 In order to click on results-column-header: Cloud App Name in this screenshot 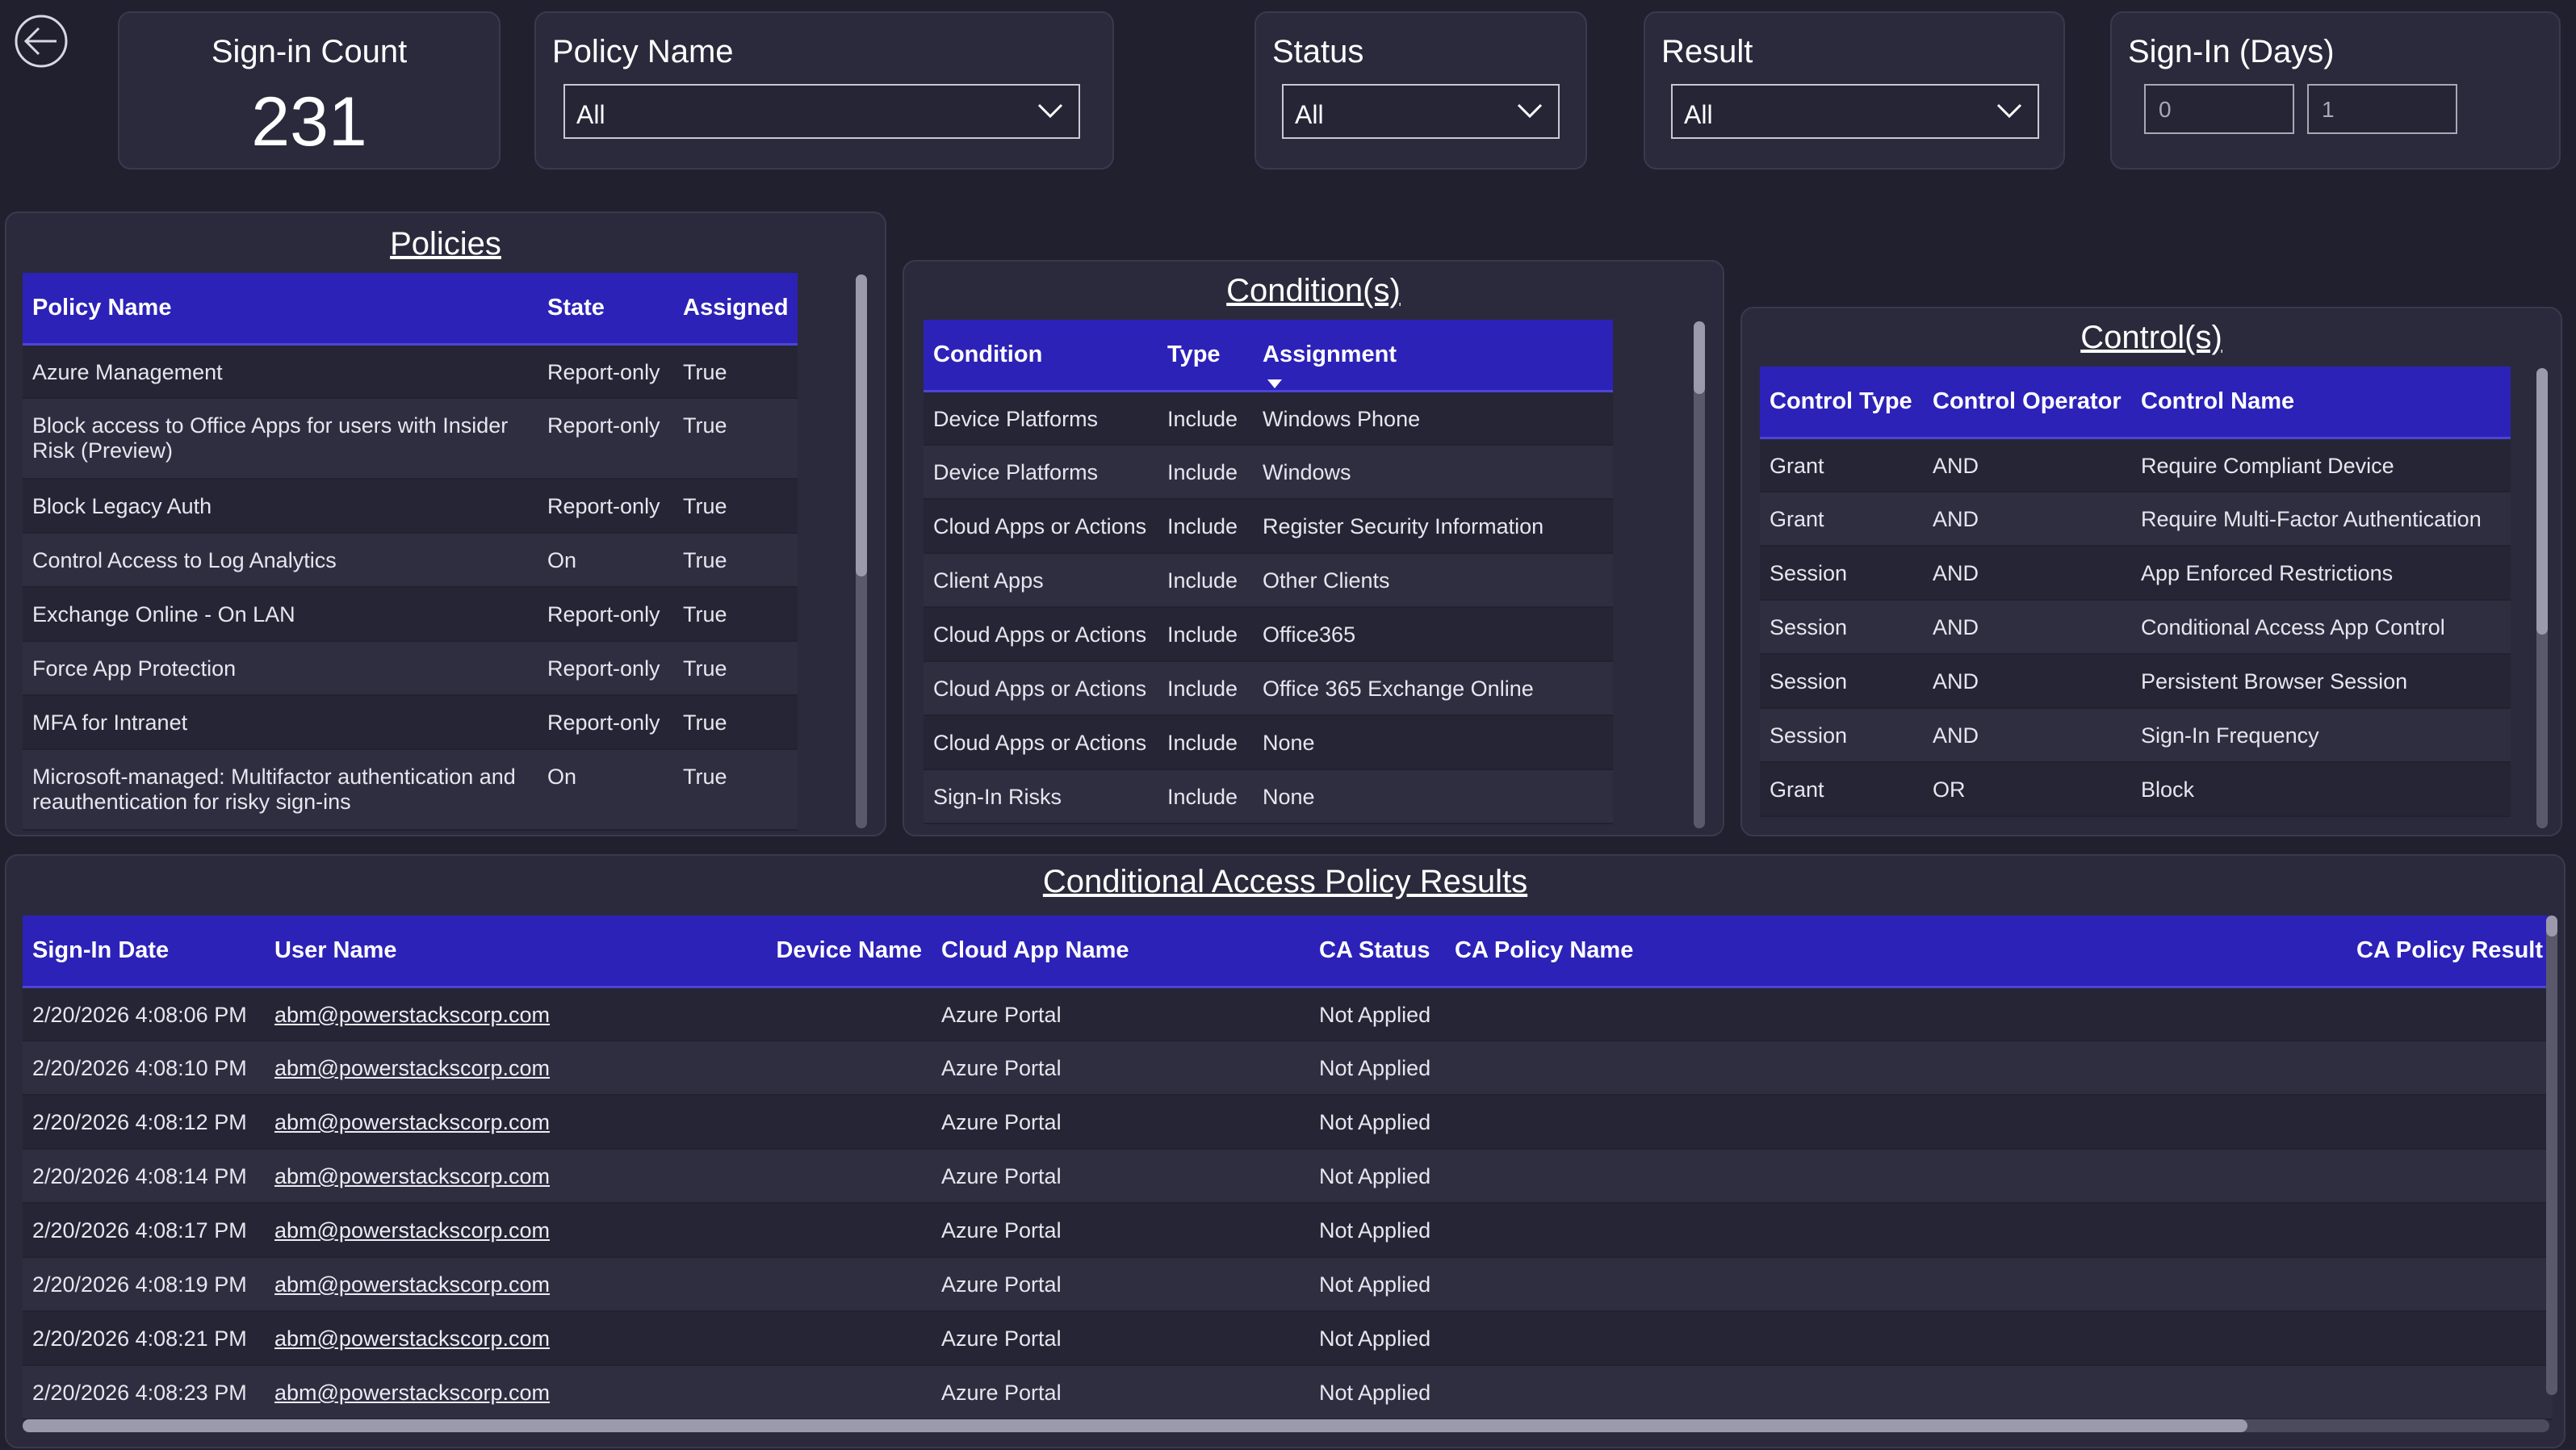, I will do `click(1120, 952)`.